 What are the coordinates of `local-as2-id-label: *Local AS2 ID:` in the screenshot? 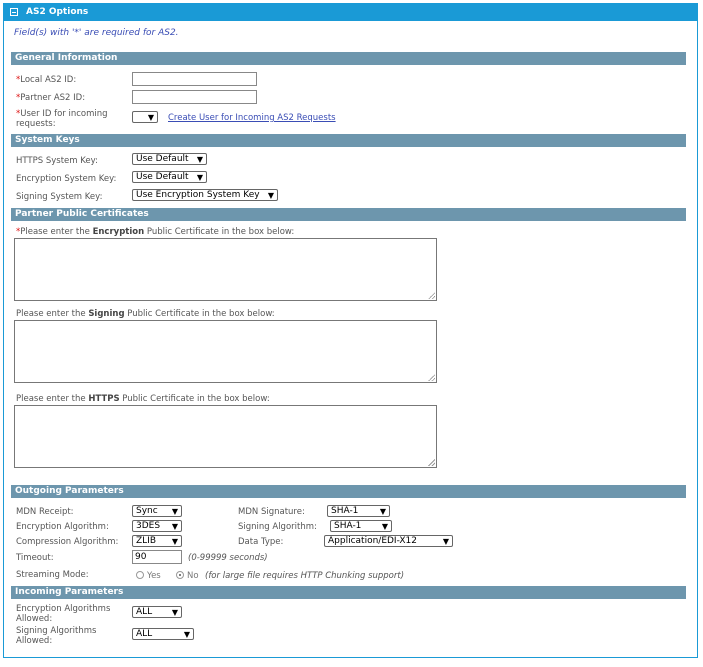 It's located at (46, 80).